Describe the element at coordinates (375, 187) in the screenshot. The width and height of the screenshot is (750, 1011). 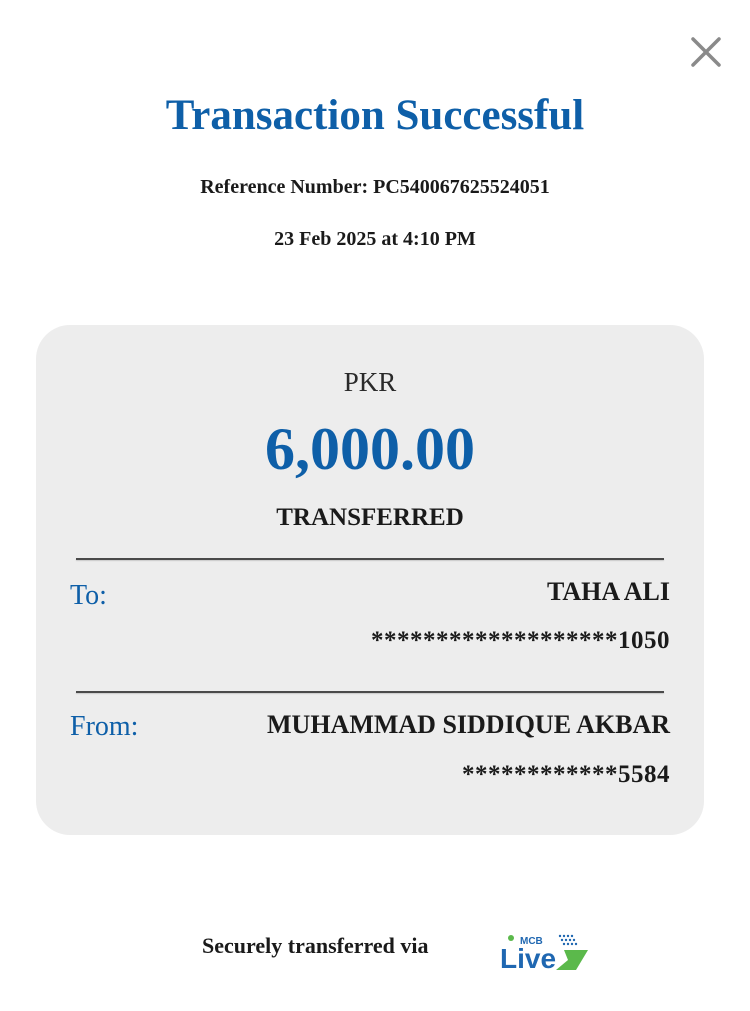
I see `reference-number: Reference Number: PC540067625524051` at that location.